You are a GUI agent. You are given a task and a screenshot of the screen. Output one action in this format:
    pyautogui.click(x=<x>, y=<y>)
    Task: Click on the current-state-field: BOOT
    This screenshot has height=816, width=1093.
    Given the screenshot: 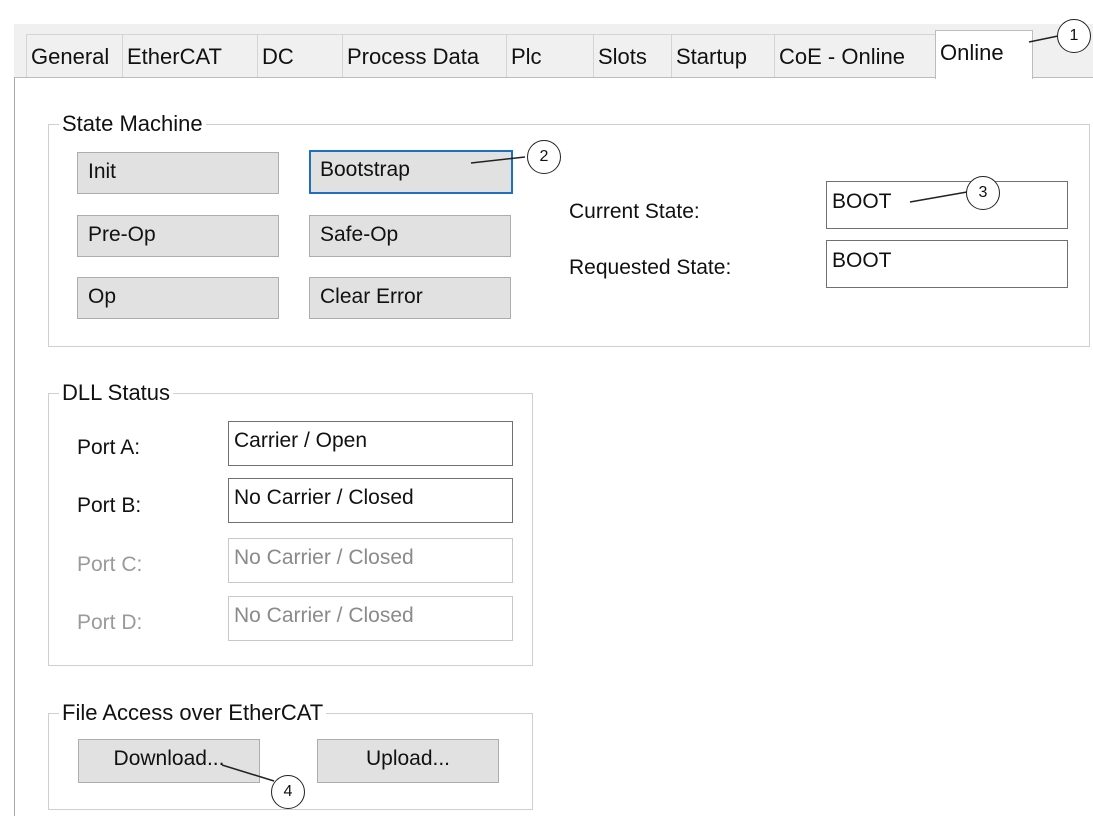 What is the action you would take?
    pyautogui.click(x=947, y=205)
    